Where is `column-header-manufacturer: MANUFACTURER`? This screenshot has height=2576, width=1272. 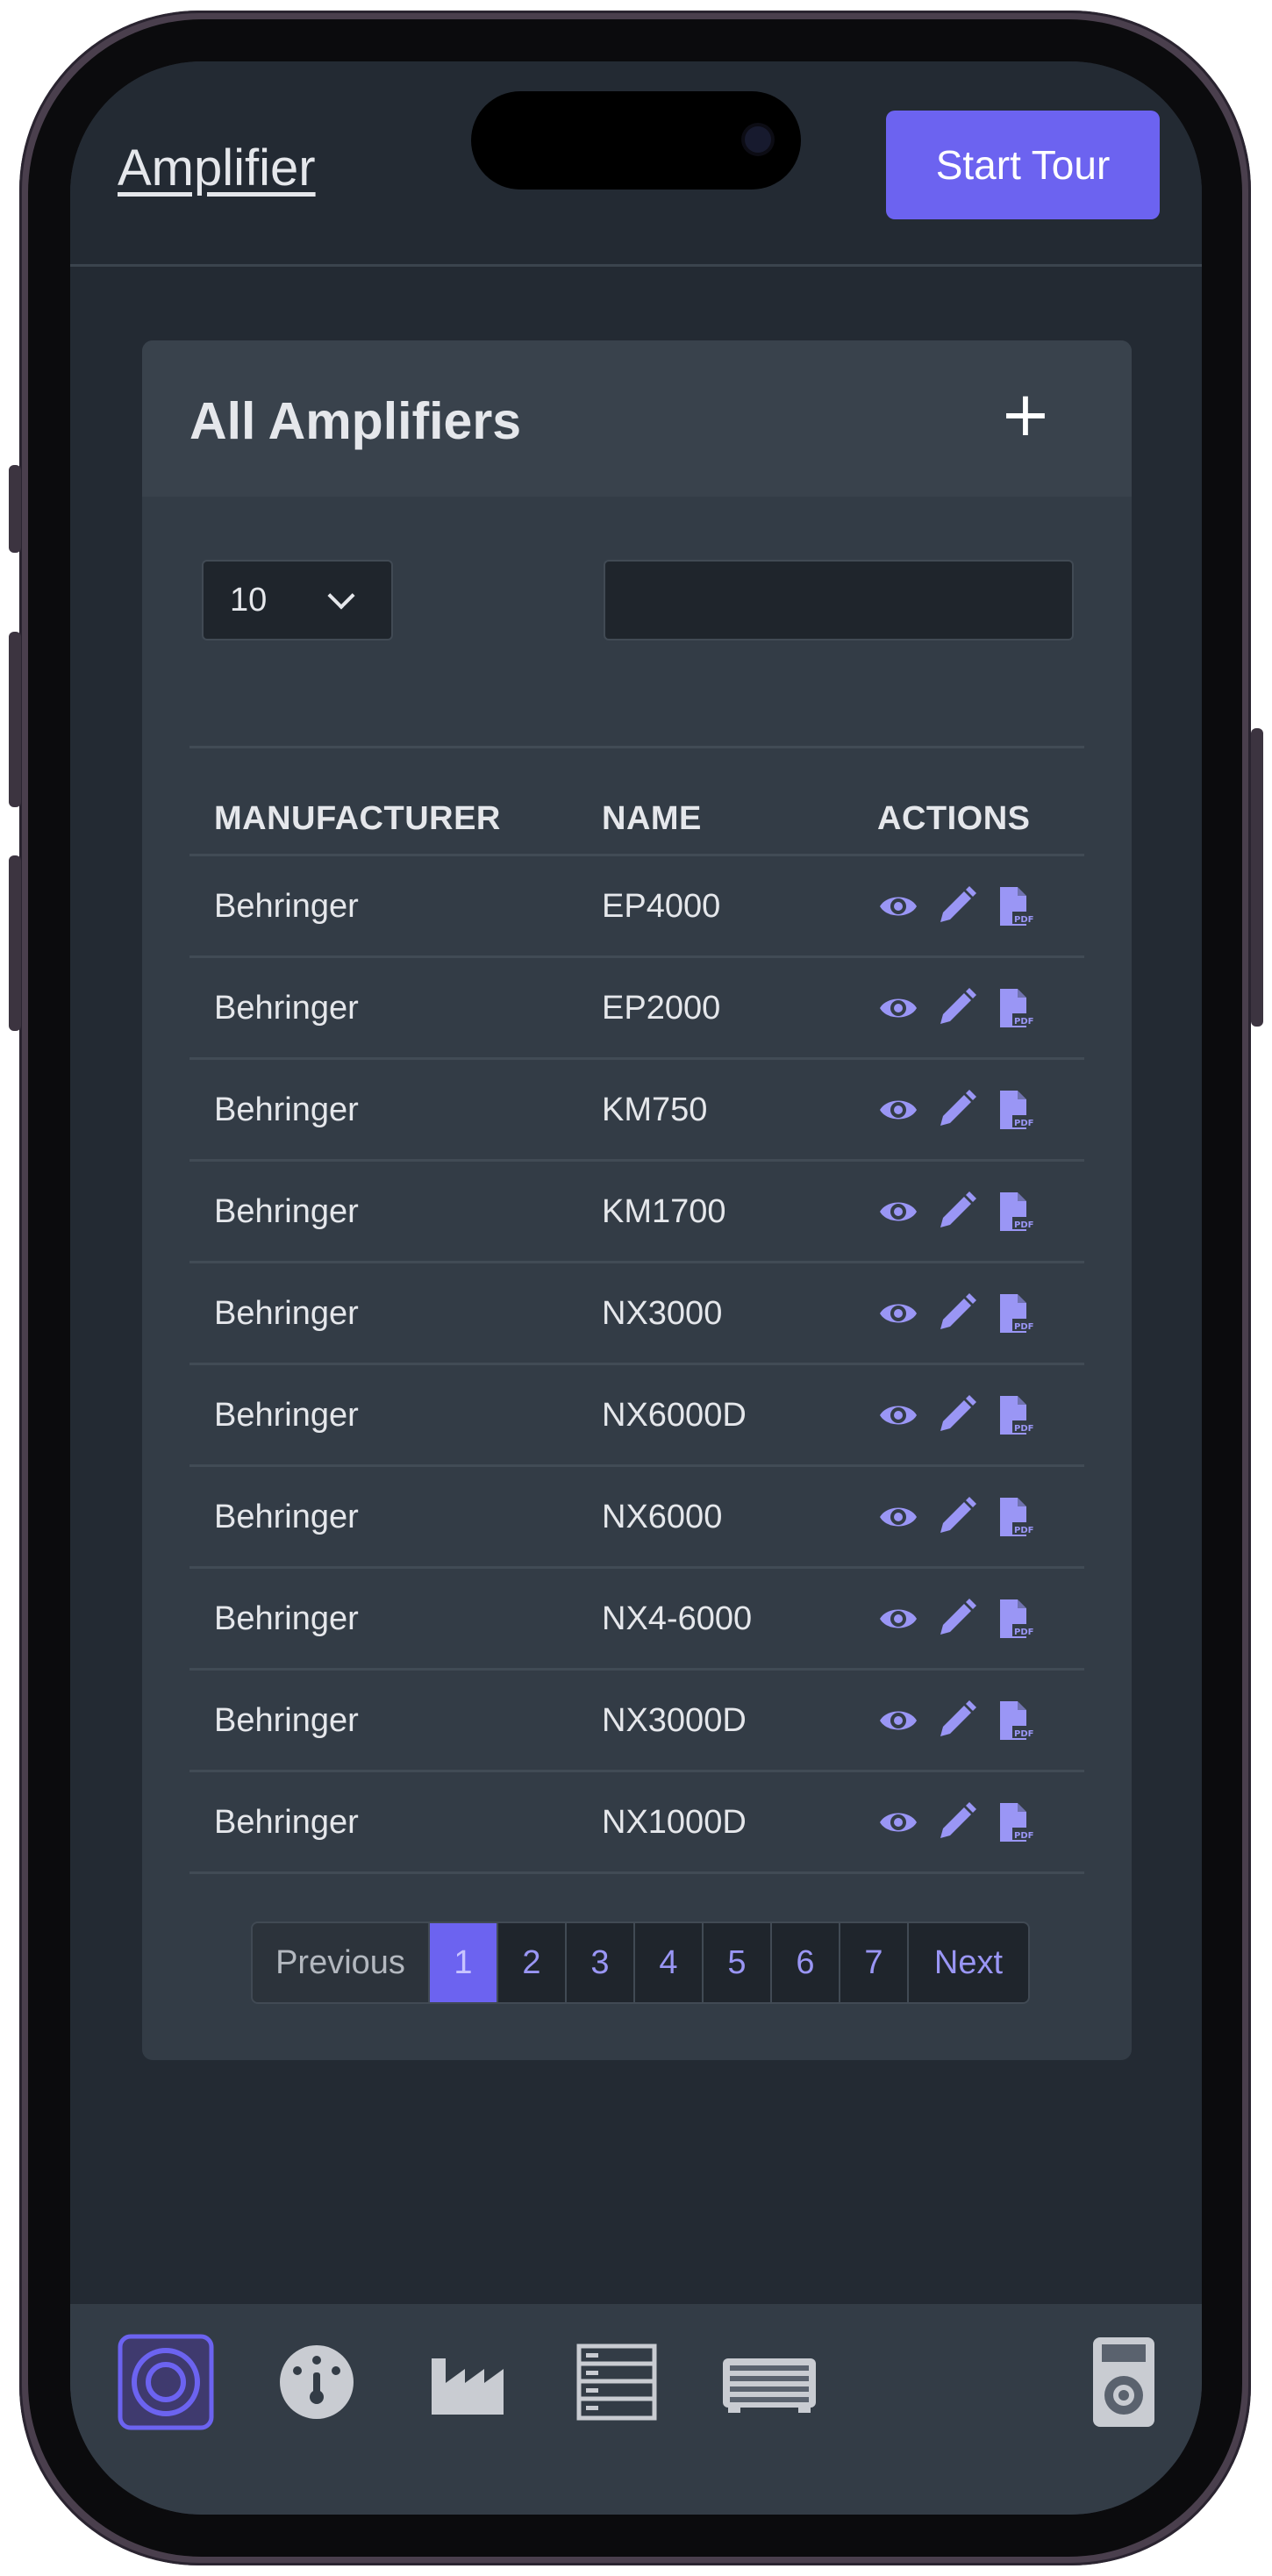 column-header-manufacturer: MANUFACTURER is located at coordinates (357, 819).